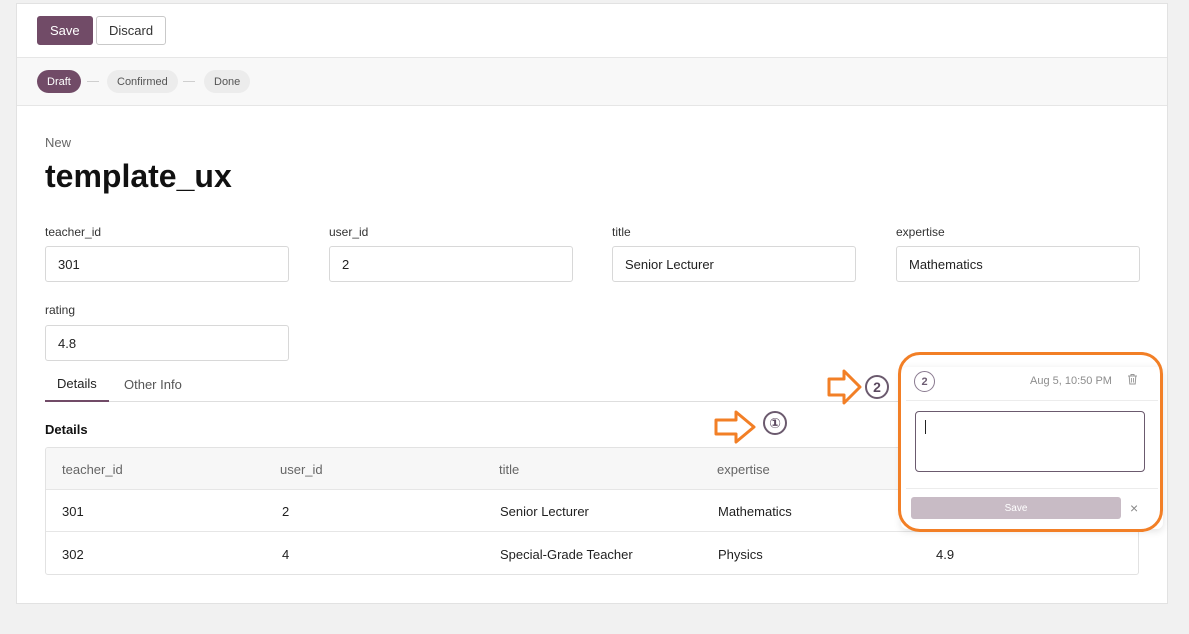 Image resolution: width=1189 pixels, height=634 pixels. Describe the element at coordinates (755, 511) in the screenshot. I see `table-cell: Mathematics` at that location.